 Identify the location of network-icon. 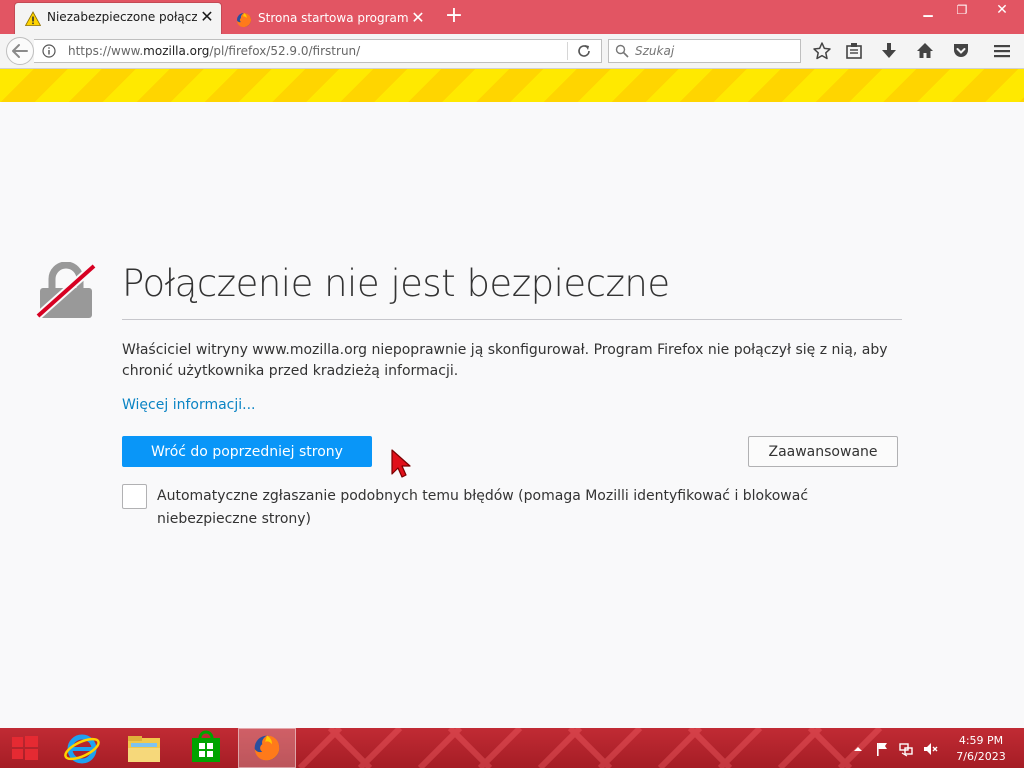
(906, 749).